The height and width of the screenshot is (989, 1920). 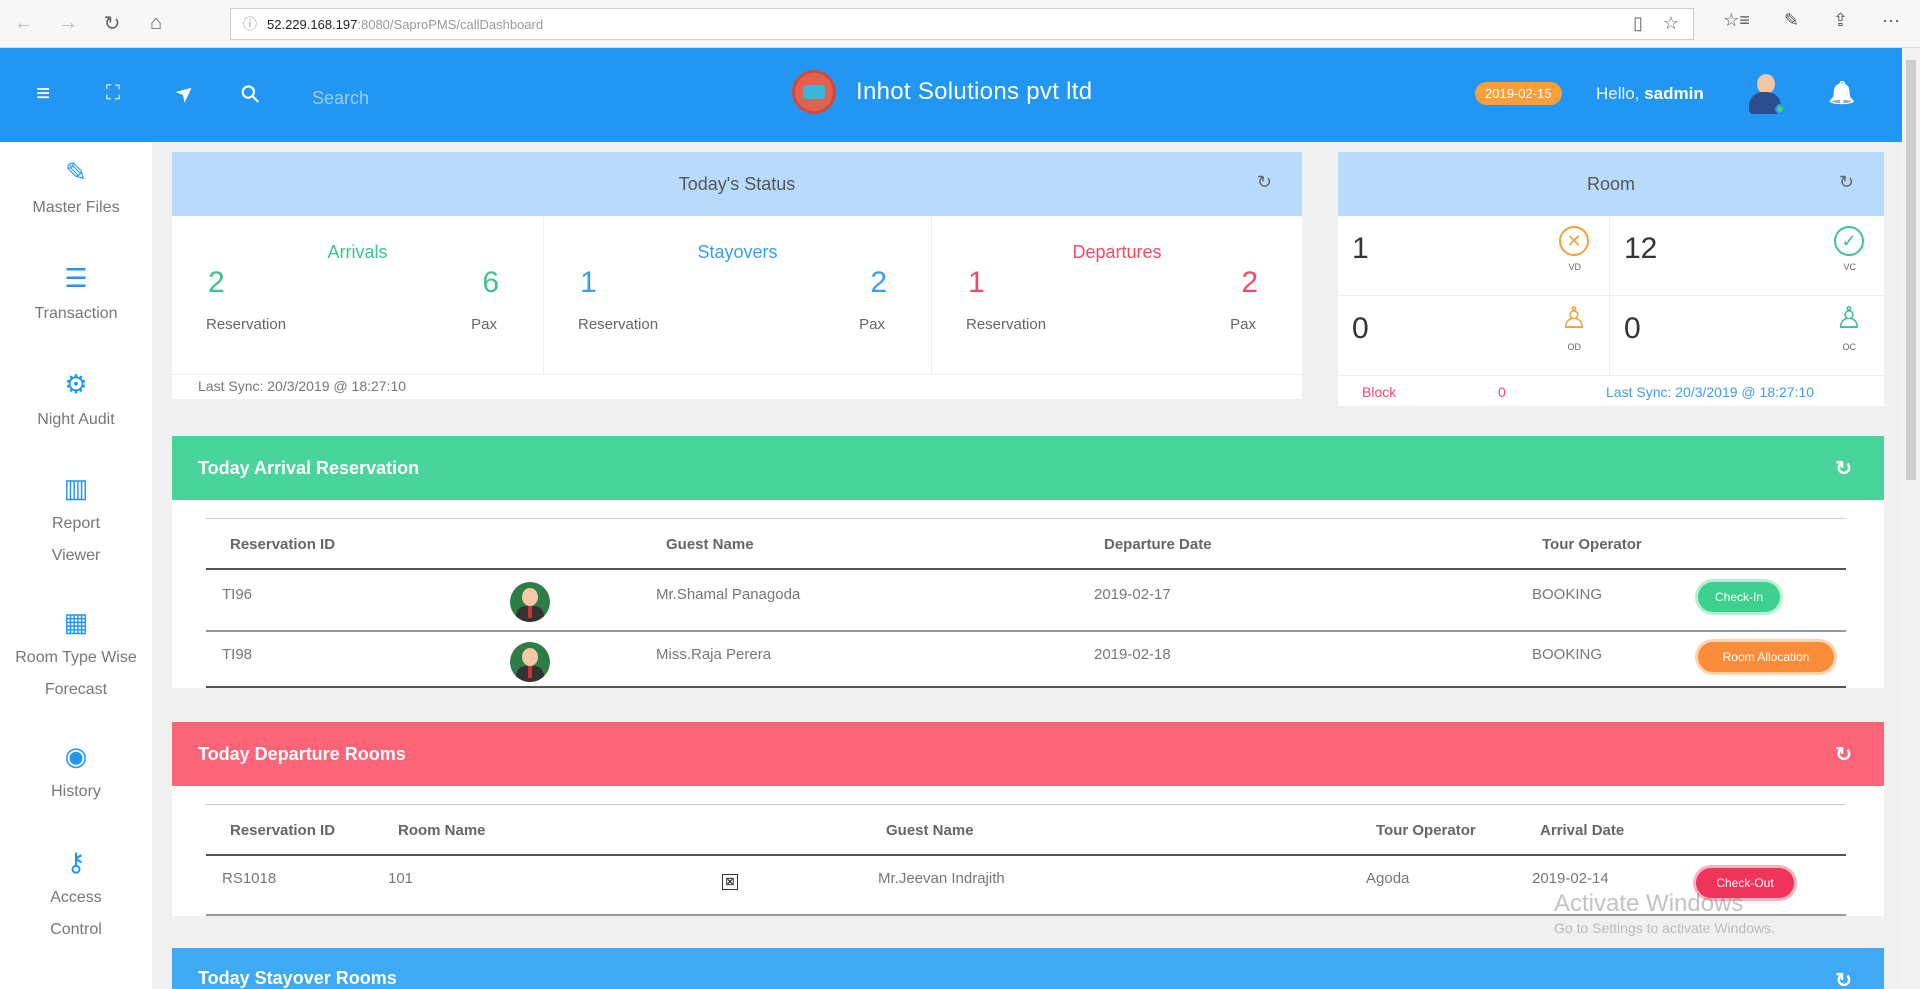 I want to click on room-status-label: OC, so click(x=1849, y=347).